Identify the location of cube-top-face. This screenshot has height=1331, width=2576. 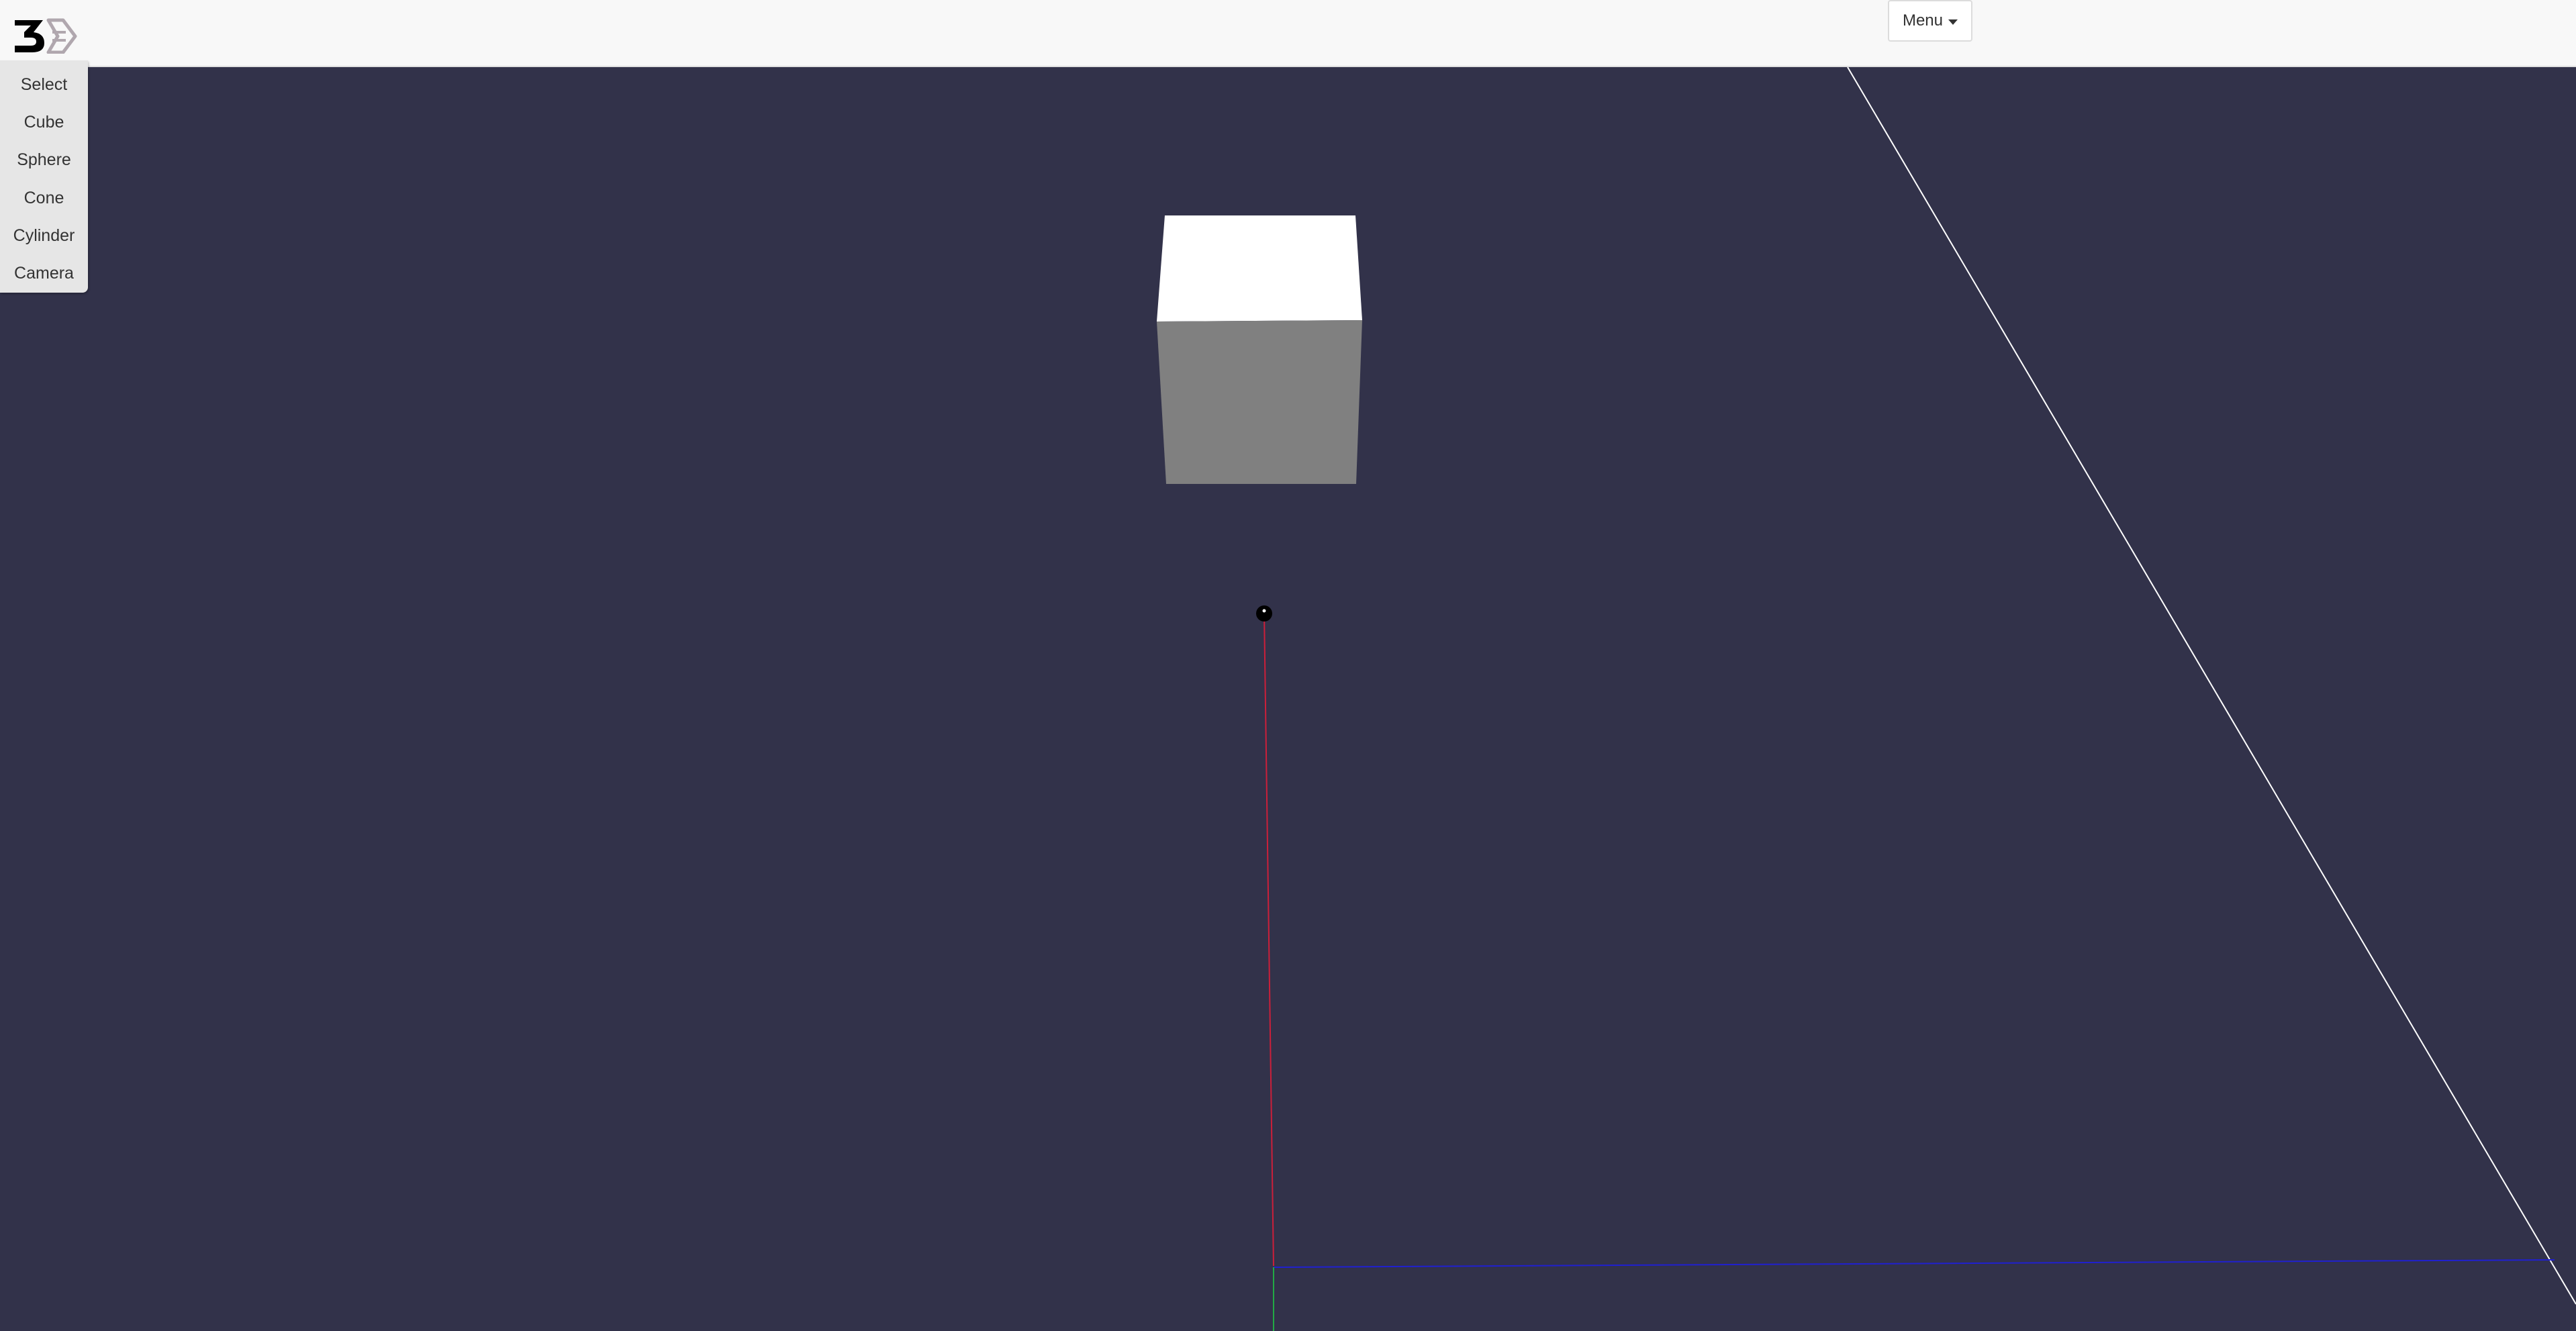
(1259, 268).